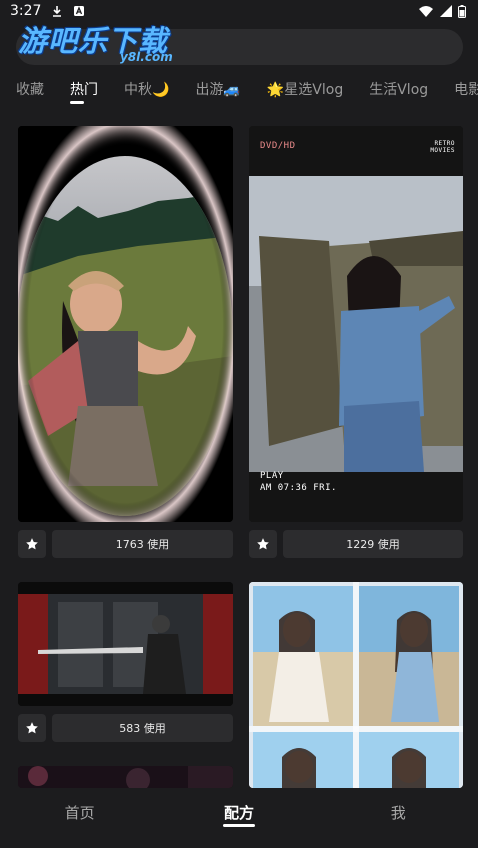  What do you see at coordinates (209, 92) in the screenshot?
I see `tab-travel: 出游🚙` at bounding box center [209, 92].